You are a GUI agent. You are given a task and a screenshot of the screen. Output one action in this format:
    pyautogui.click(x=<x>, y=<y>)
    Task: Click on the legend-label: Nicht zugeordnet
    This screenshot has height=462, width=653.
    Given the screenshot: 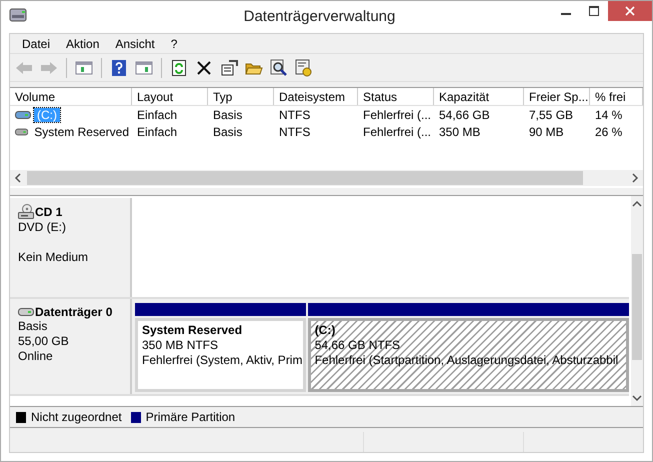 What is the action you would take?
    pyautogui.click(x=76, y=417)
    